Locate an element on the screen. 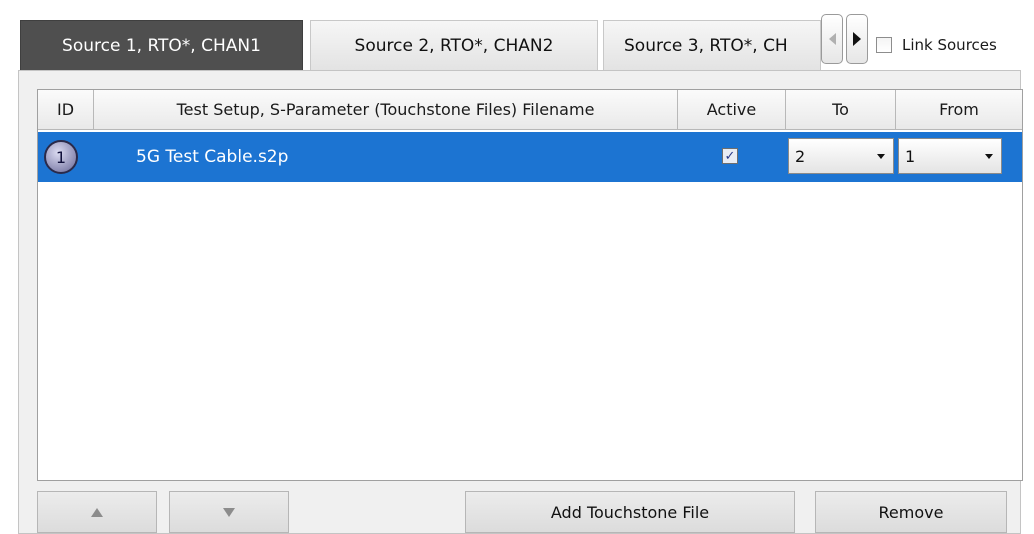  arrow-right-icon is located at coordinates (857, 39).